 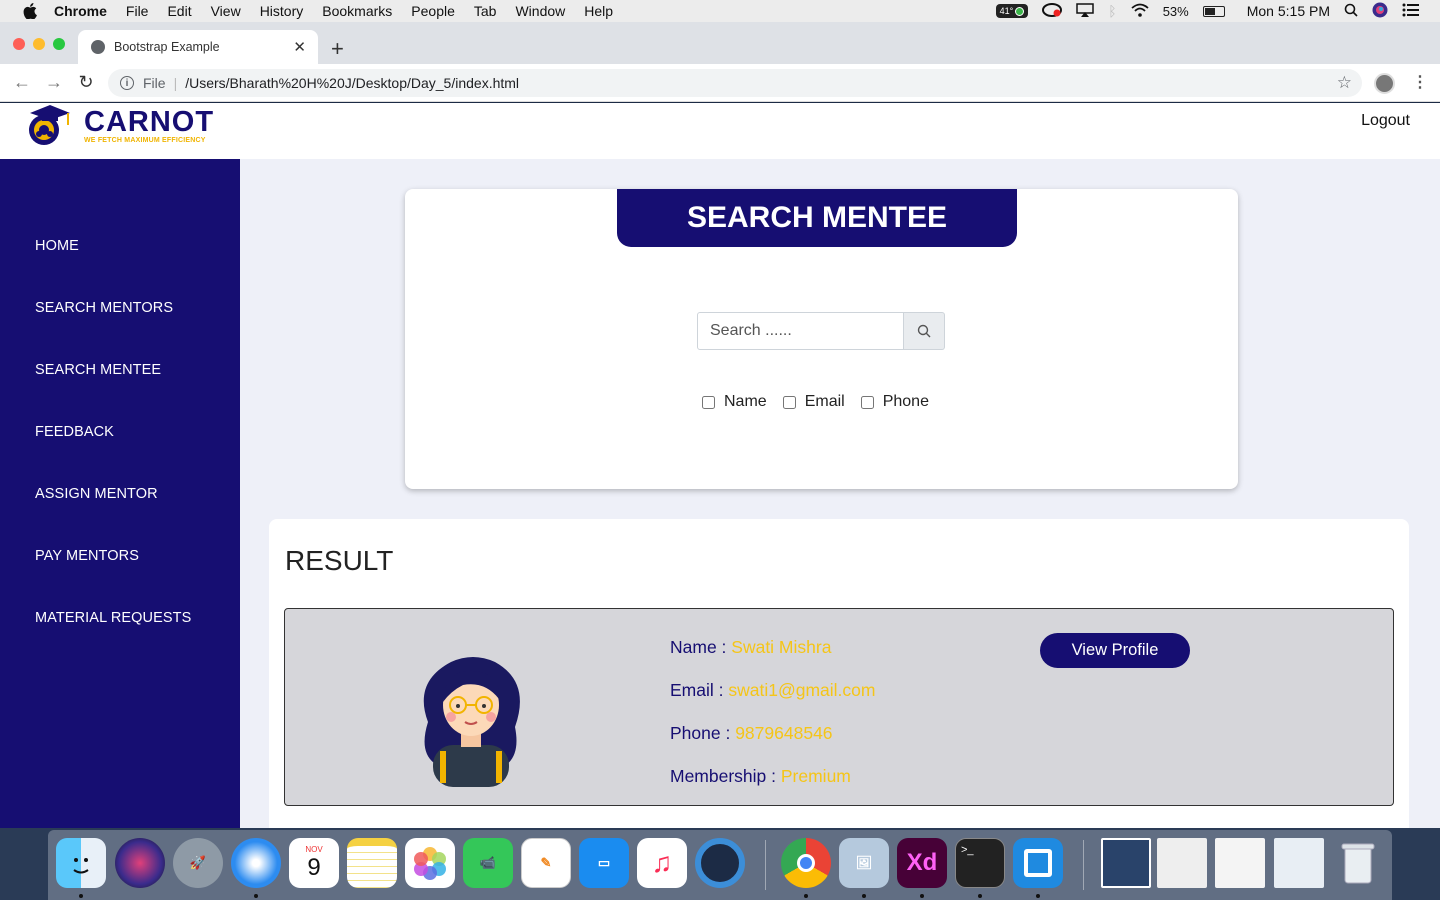 What do you see at coordinates (772, 701) in the screenshot?
I see `mentee-email-row: Email : swati1@gmail.com` at bounding box center [772, 701].